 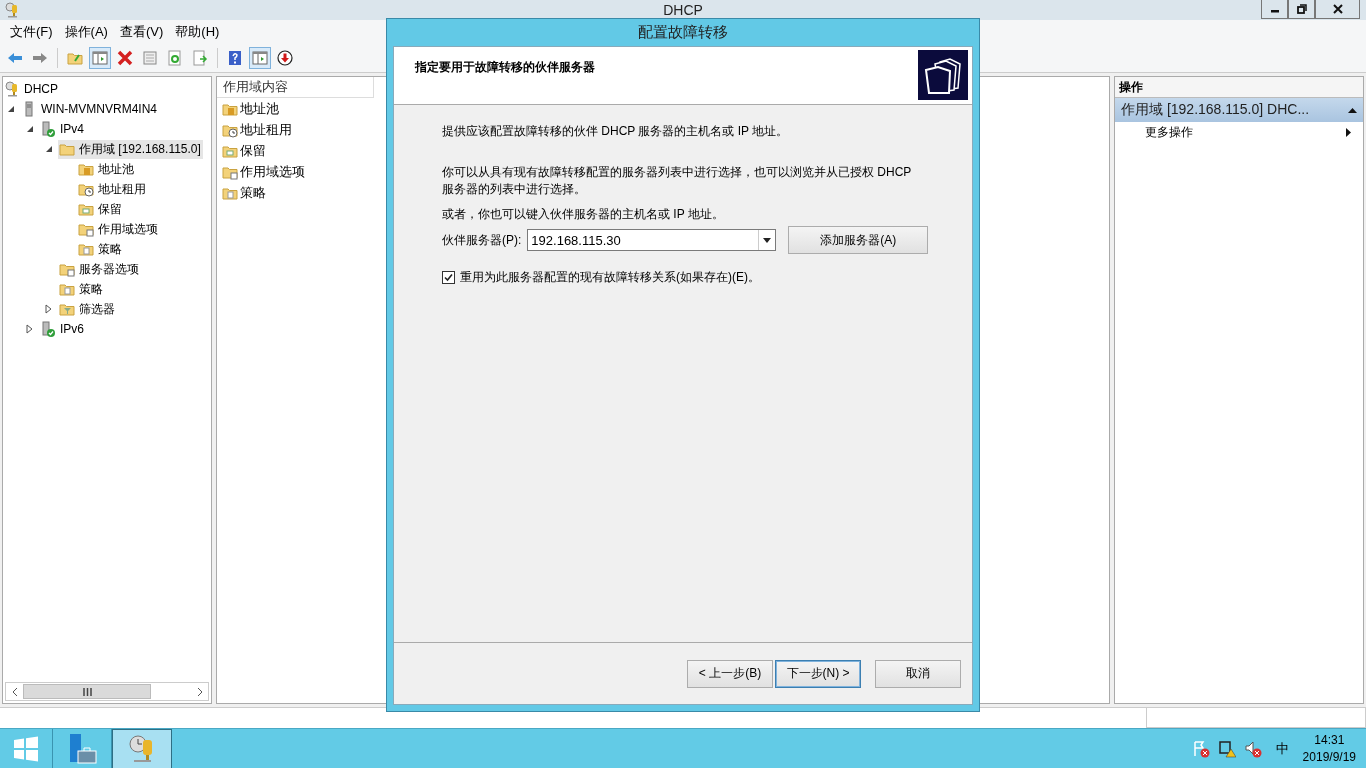 I want to click on clock-date: 2019/9/19, so click(x=1329, y=757).